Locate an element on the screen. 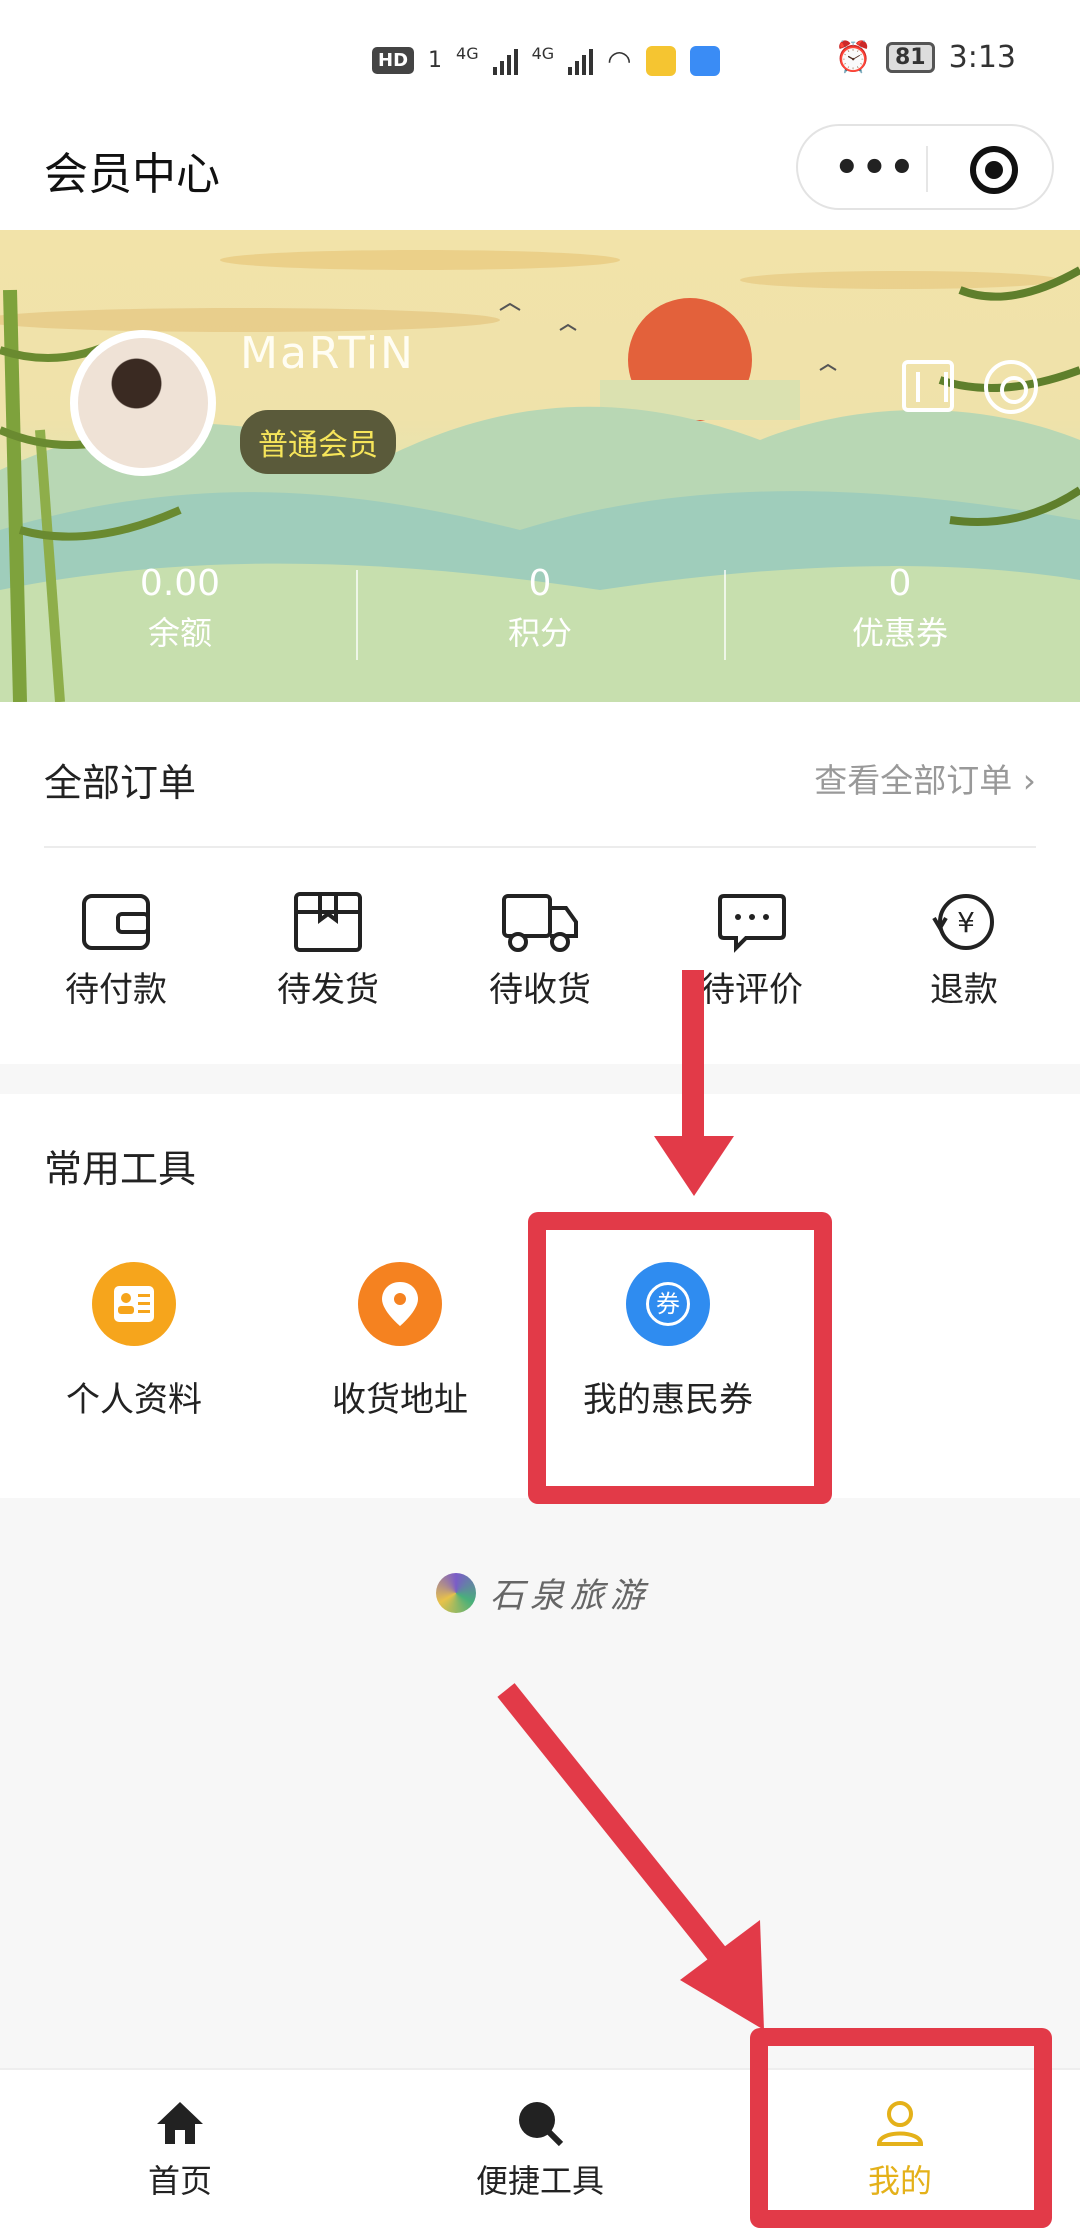 The height and width of the screenshot is (2228, 1080). order-label: 待付款 is located at coordinates (116, 990).